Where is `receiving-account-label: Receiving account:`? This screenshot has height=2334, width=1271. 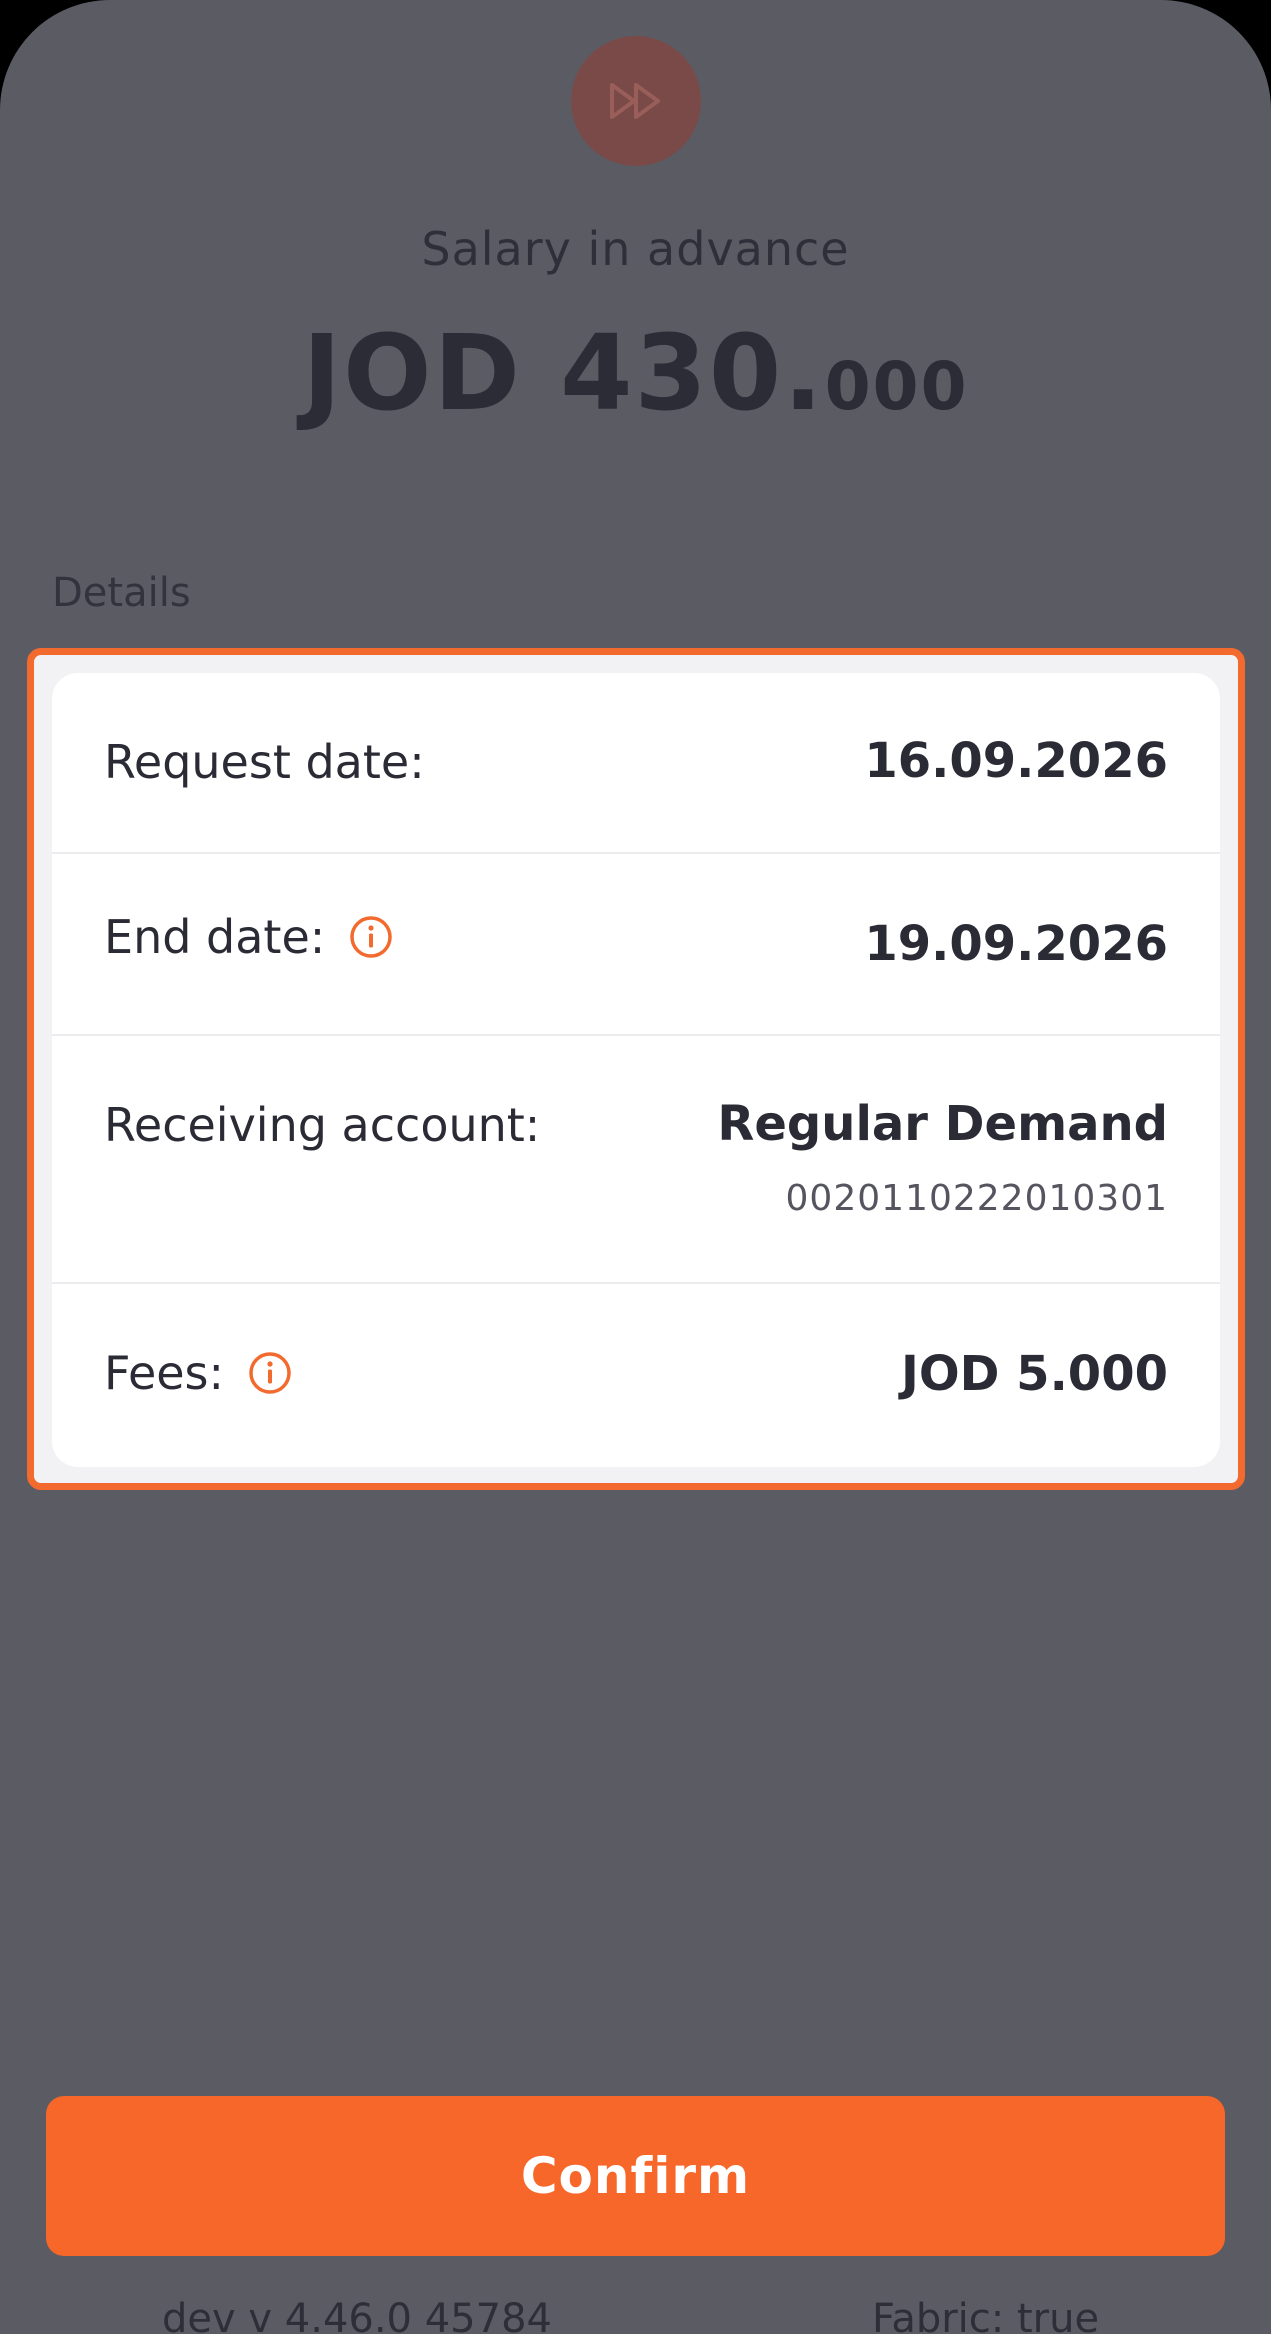 receiving-account-label: Receiving account: is located at coordinates (322, 1125).